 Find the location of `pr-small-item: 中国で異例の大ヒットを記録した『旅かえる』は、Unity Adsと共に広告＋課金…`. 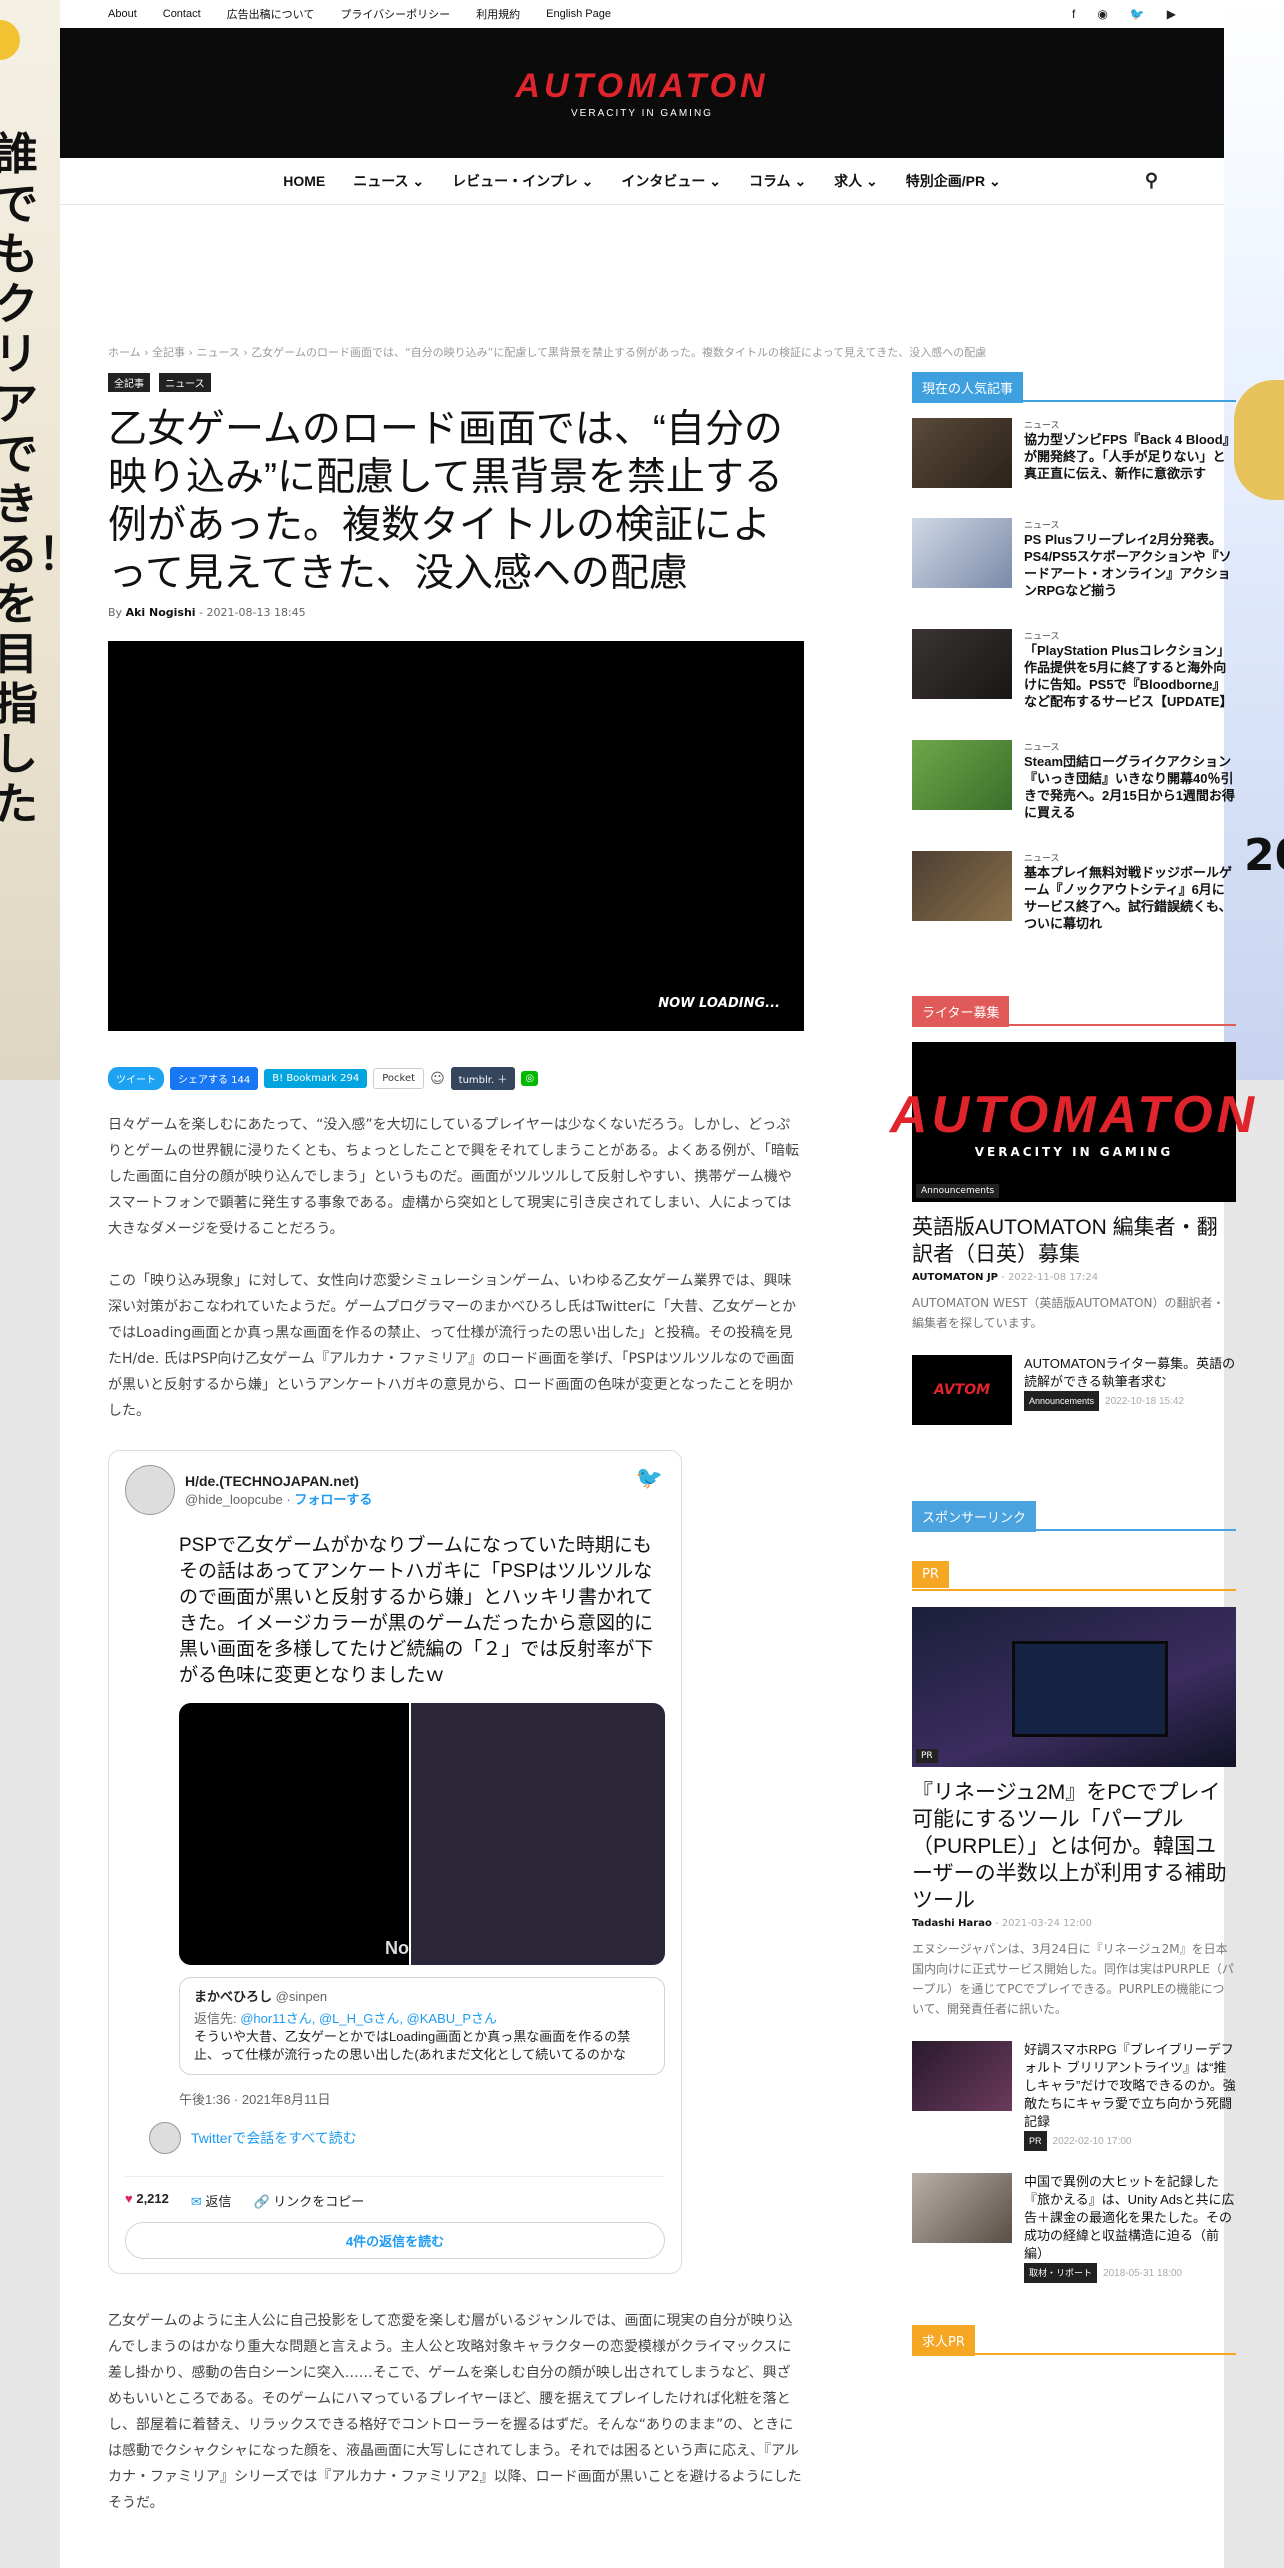

pr-small-item: 中国で異例の大ヒットを記録した『旅かえる』は、Unity Adsと共に広告＋課金… is located at coordinates (1074, 2228).